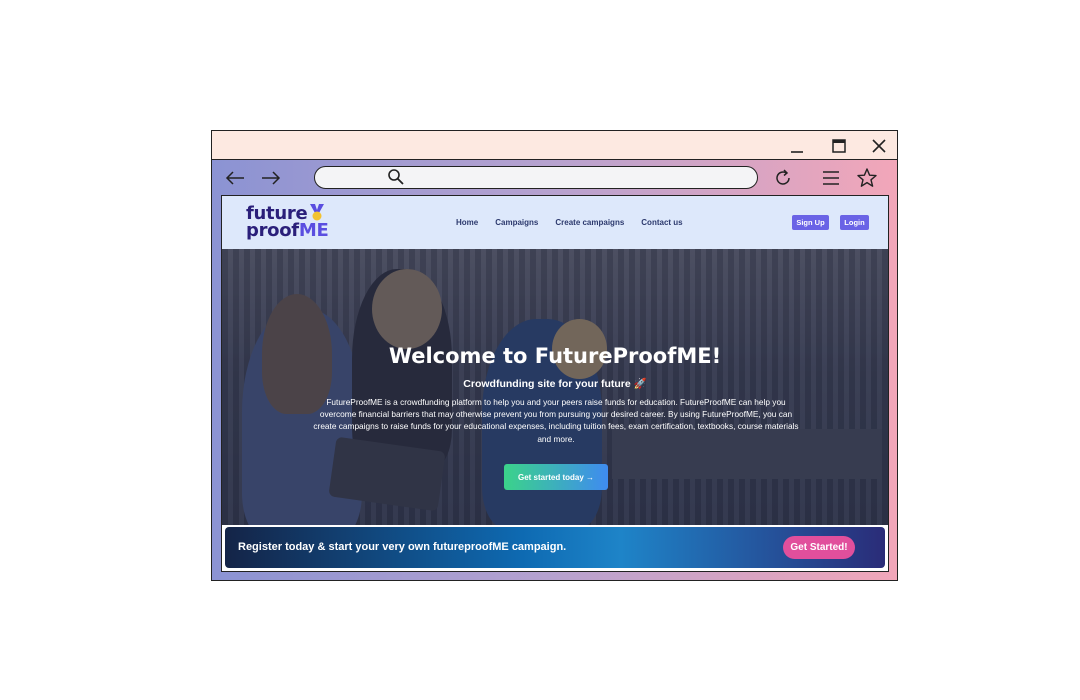 The width and height of the screenshot is (1080, 700). Describe the element at coordinates (797, 146) in the screenshot. I see `minimize-icon` at that location.